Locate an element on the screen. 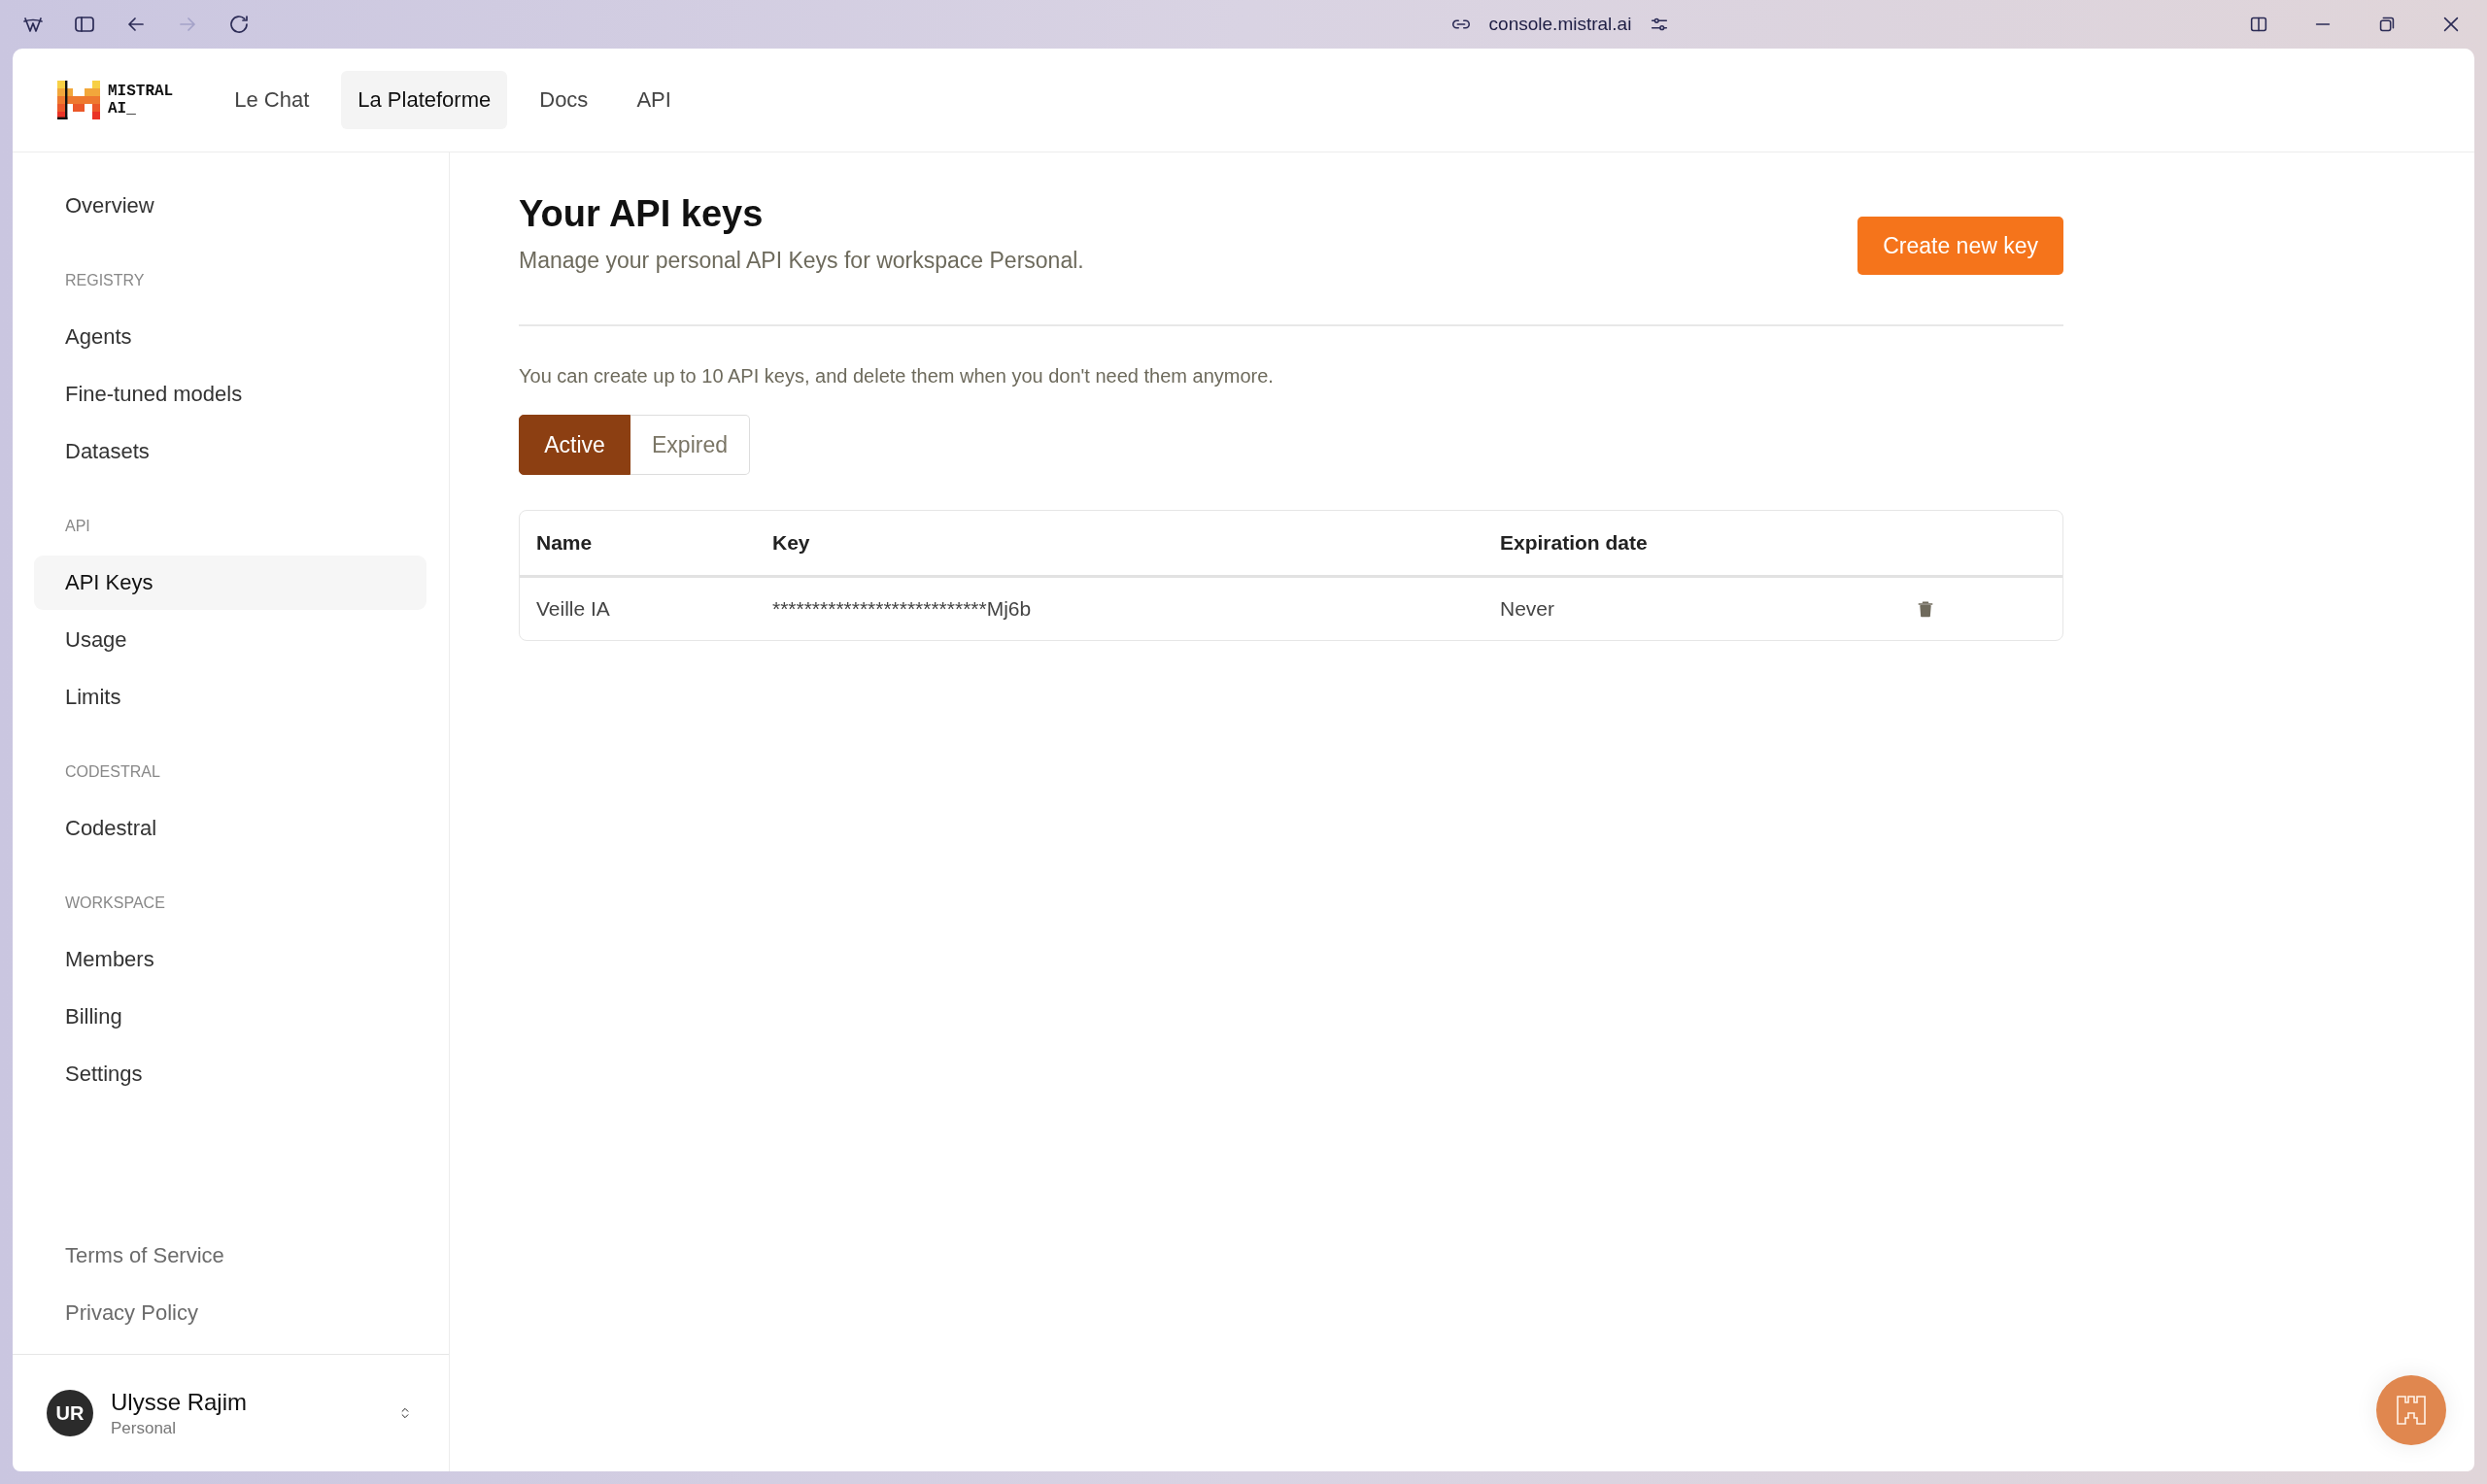  logo-text: MISTRAL is located at coordinates (141, 92).